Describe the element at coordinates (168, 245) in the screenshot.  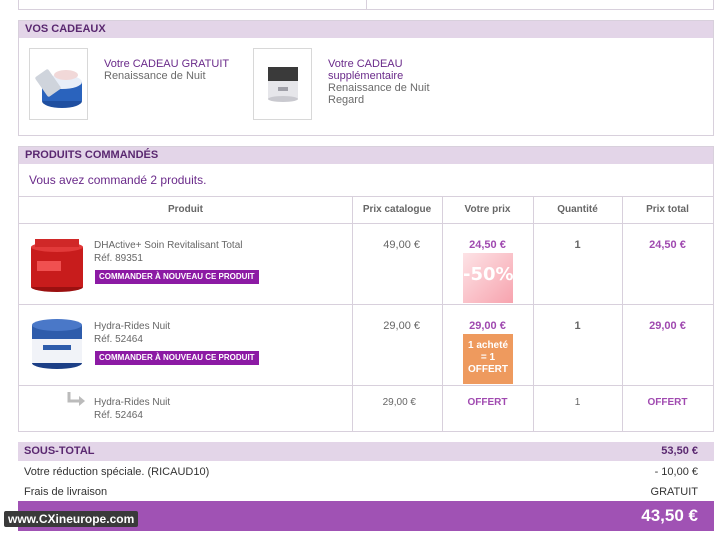
I see `product-name: DHActive+ Soin Revitalisant Total` at that location.